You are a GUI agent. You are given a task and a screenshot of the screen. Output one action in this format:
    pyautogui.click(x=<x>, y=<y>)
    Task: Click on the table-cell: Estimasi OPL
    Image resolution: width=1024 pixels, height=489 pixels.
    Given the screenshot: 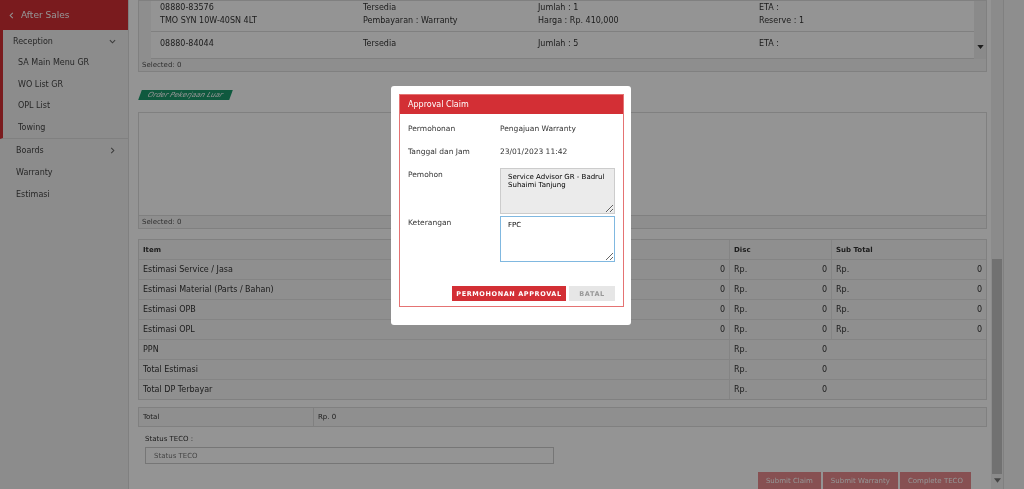 What is the action you would take?
    pyautogui.click(x=169, y=330)
    